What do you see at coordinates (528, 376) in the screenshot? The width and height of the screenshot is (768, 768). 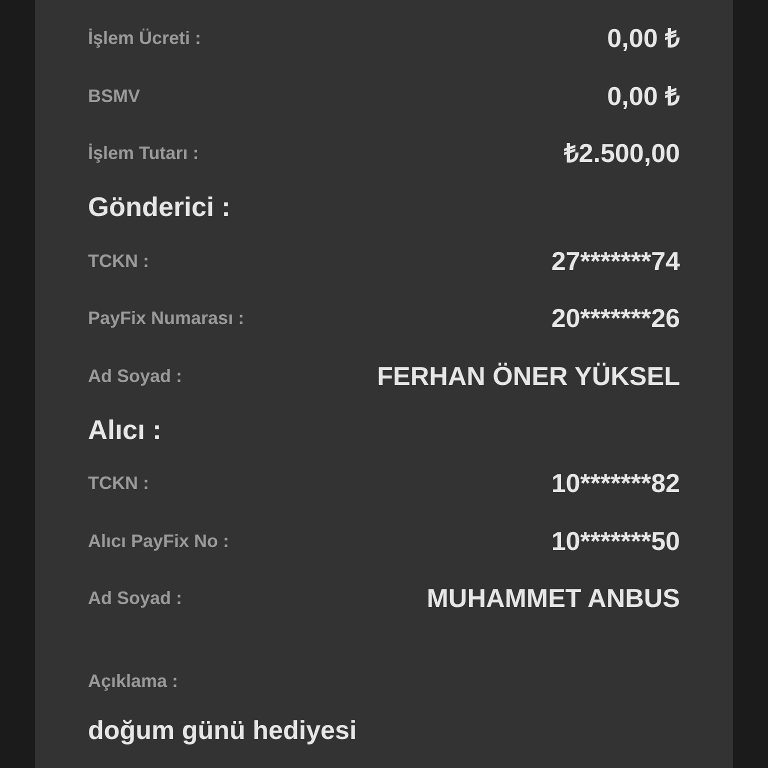 I see `field-value: FERHAN ÖNER YÜKSEL` at bounding box center [528, 376].